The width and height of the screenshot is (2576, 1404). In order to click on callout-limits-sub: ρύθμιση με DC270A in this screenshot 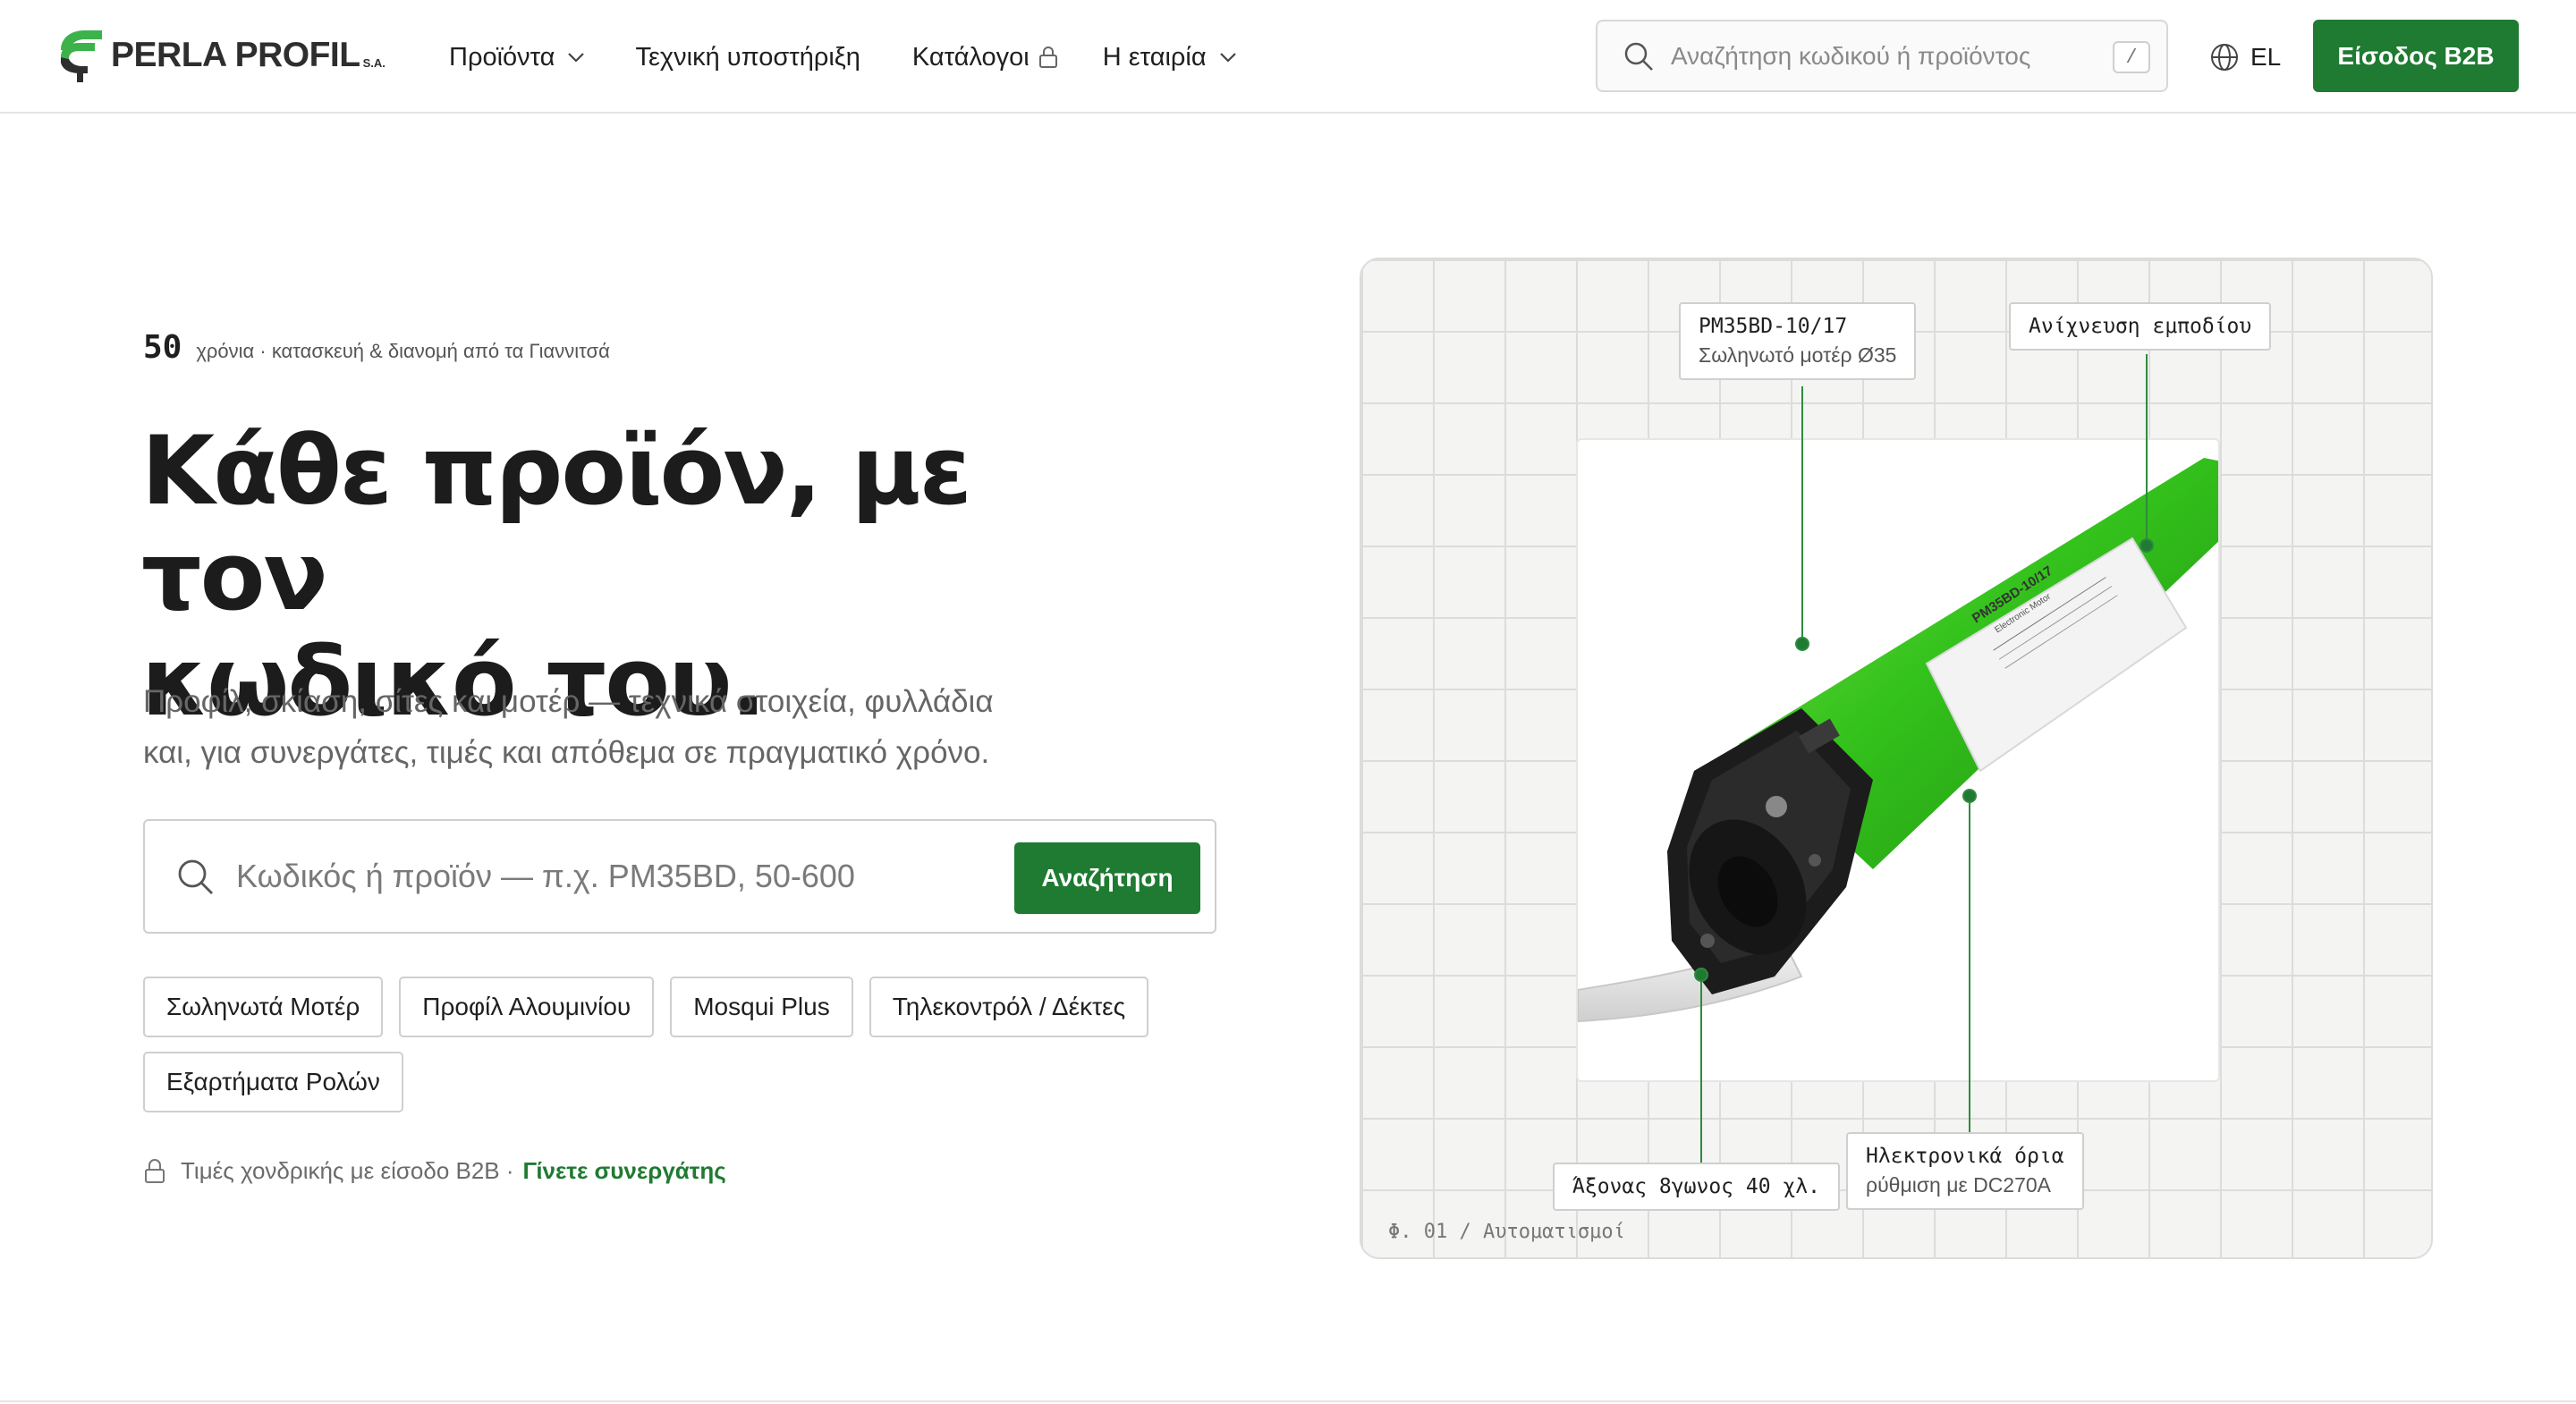, I will do `click(1959, 1185)`.